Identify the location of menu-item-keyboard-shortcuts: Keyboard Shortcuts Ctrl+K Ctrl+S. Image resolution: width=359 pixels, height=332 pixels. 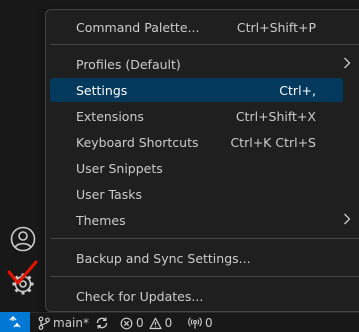
(196, 142).